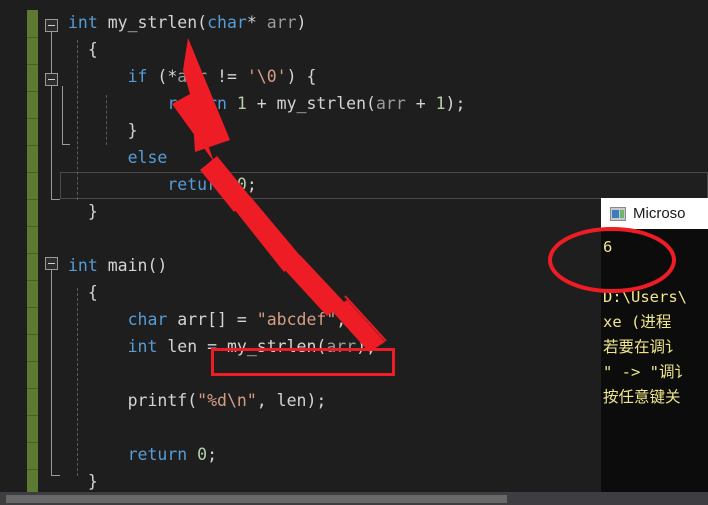 Image resolution: width=708 pixels, height=505 pixels. I want to click on red-rectangle-annotation, so click(303, 362).